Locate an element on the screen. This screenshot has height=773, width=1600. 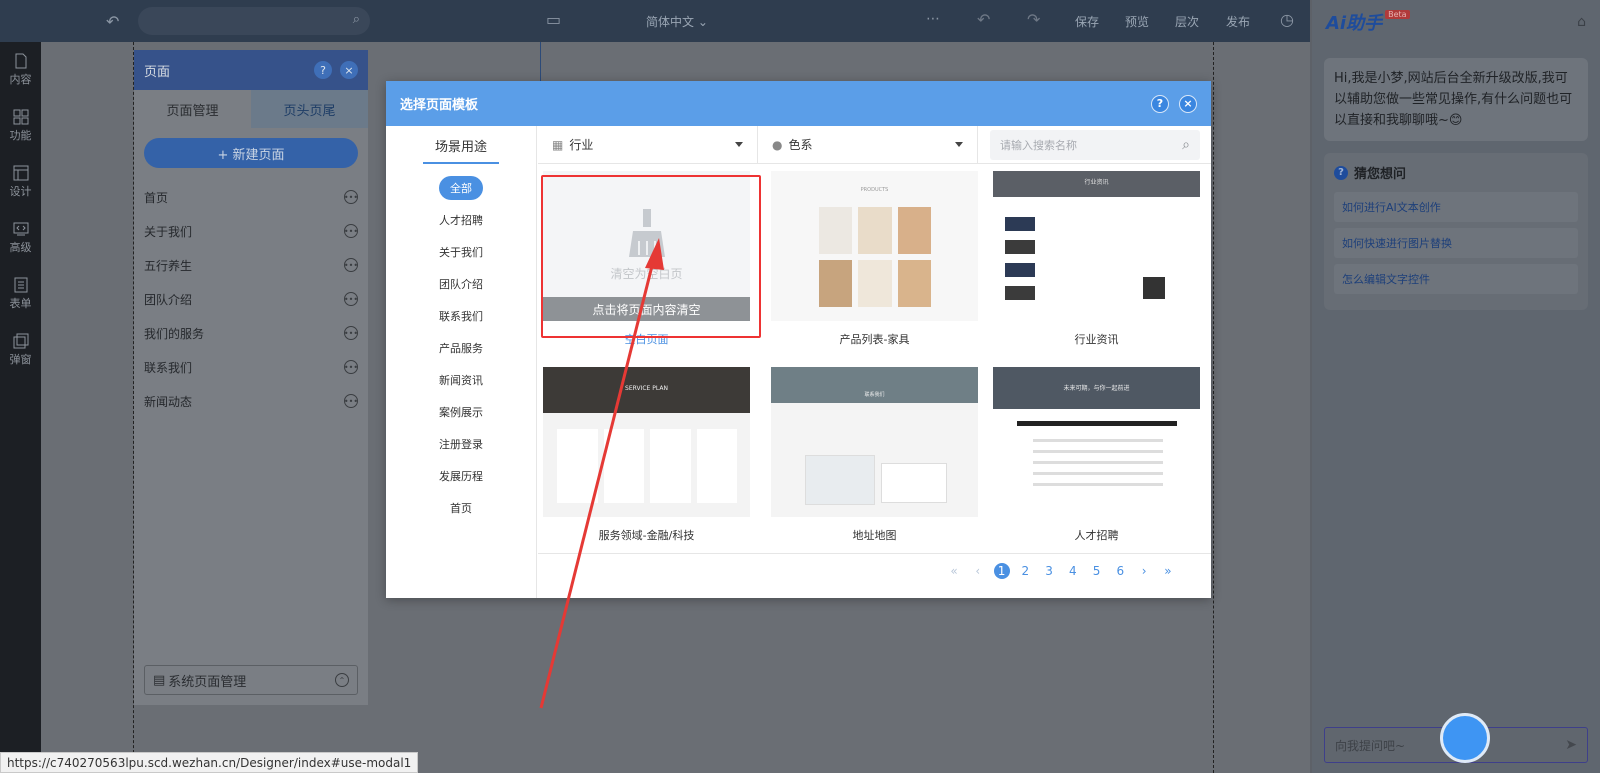
next-page-icon: › is located at coordinates (1144, 571).